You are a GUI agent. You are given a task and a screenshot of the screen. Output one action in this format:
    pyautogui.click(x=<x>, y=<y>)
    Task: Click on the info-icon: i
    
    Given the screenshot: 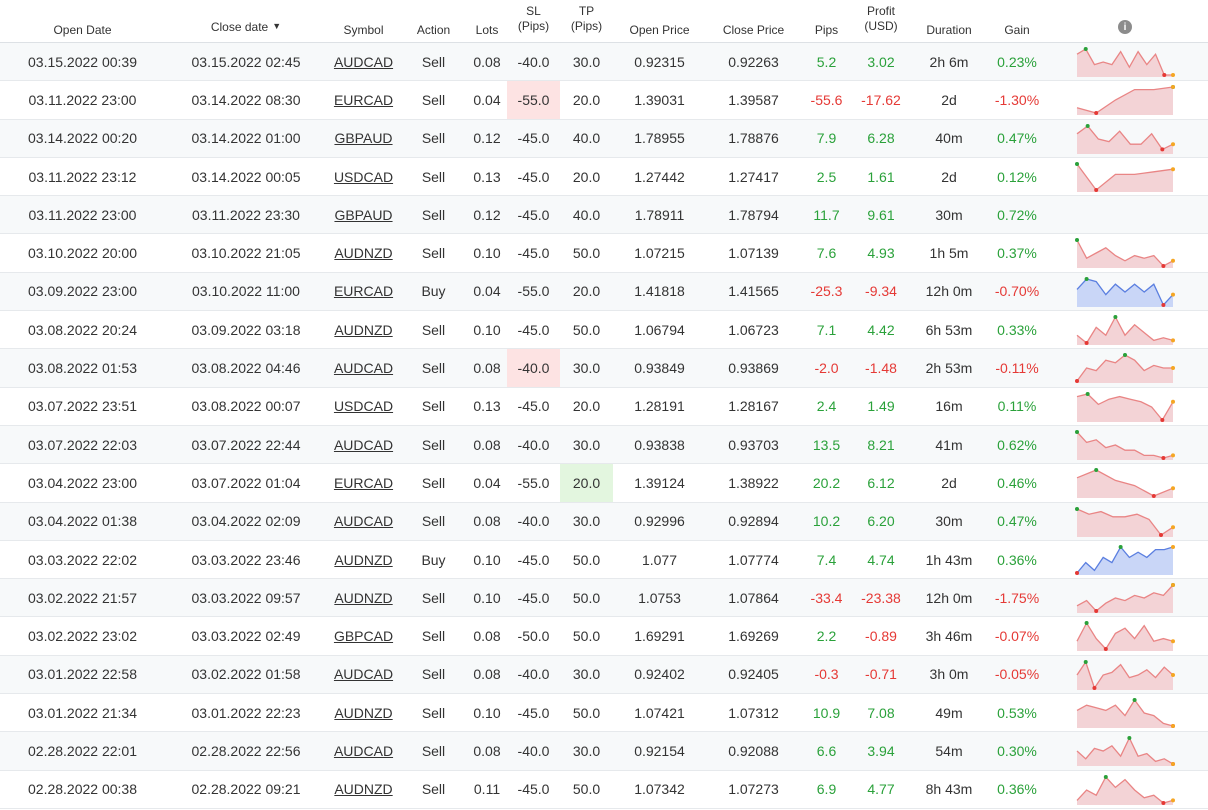 What is the action you would take?
    pyautogui.click(x=1125, y=27)
    